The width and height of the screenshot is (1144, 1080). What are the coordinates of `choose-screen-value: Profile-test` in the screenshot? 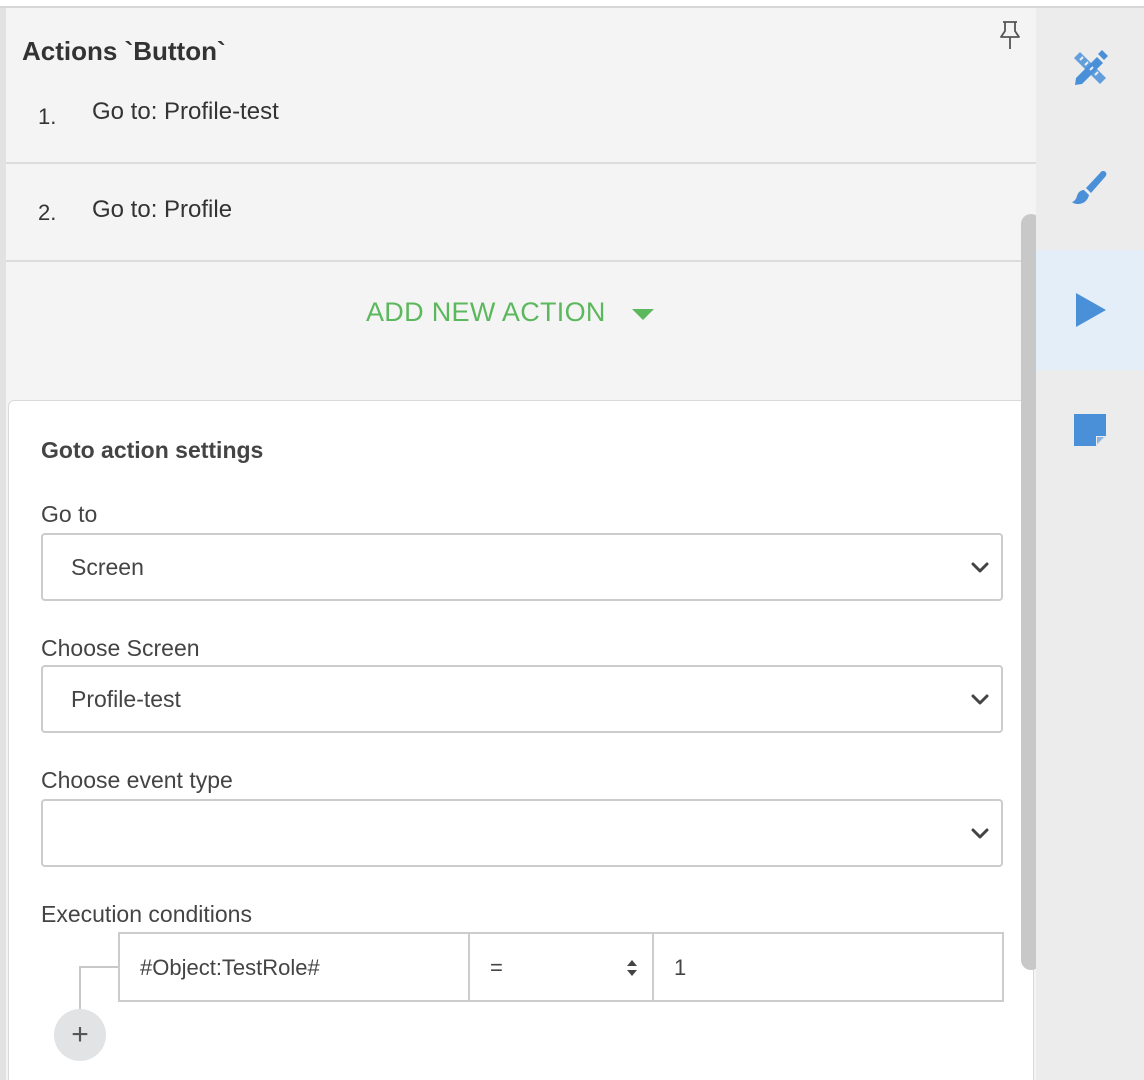 It's located at (126, 699).